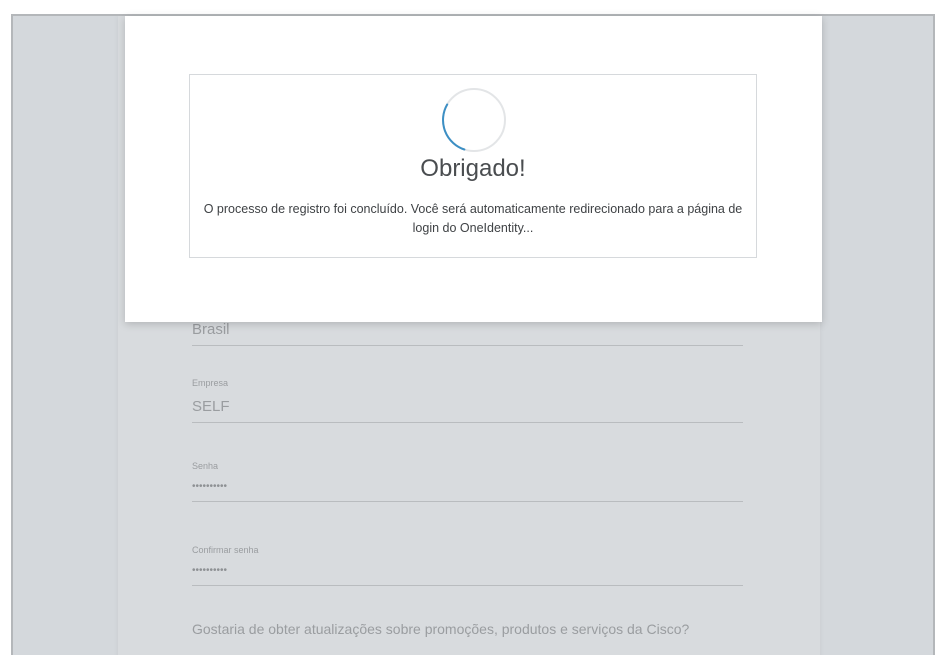 The height and width of the screenshot is (655, 950). I want to click on company-field: Empresa SELF, so click(467, 400).